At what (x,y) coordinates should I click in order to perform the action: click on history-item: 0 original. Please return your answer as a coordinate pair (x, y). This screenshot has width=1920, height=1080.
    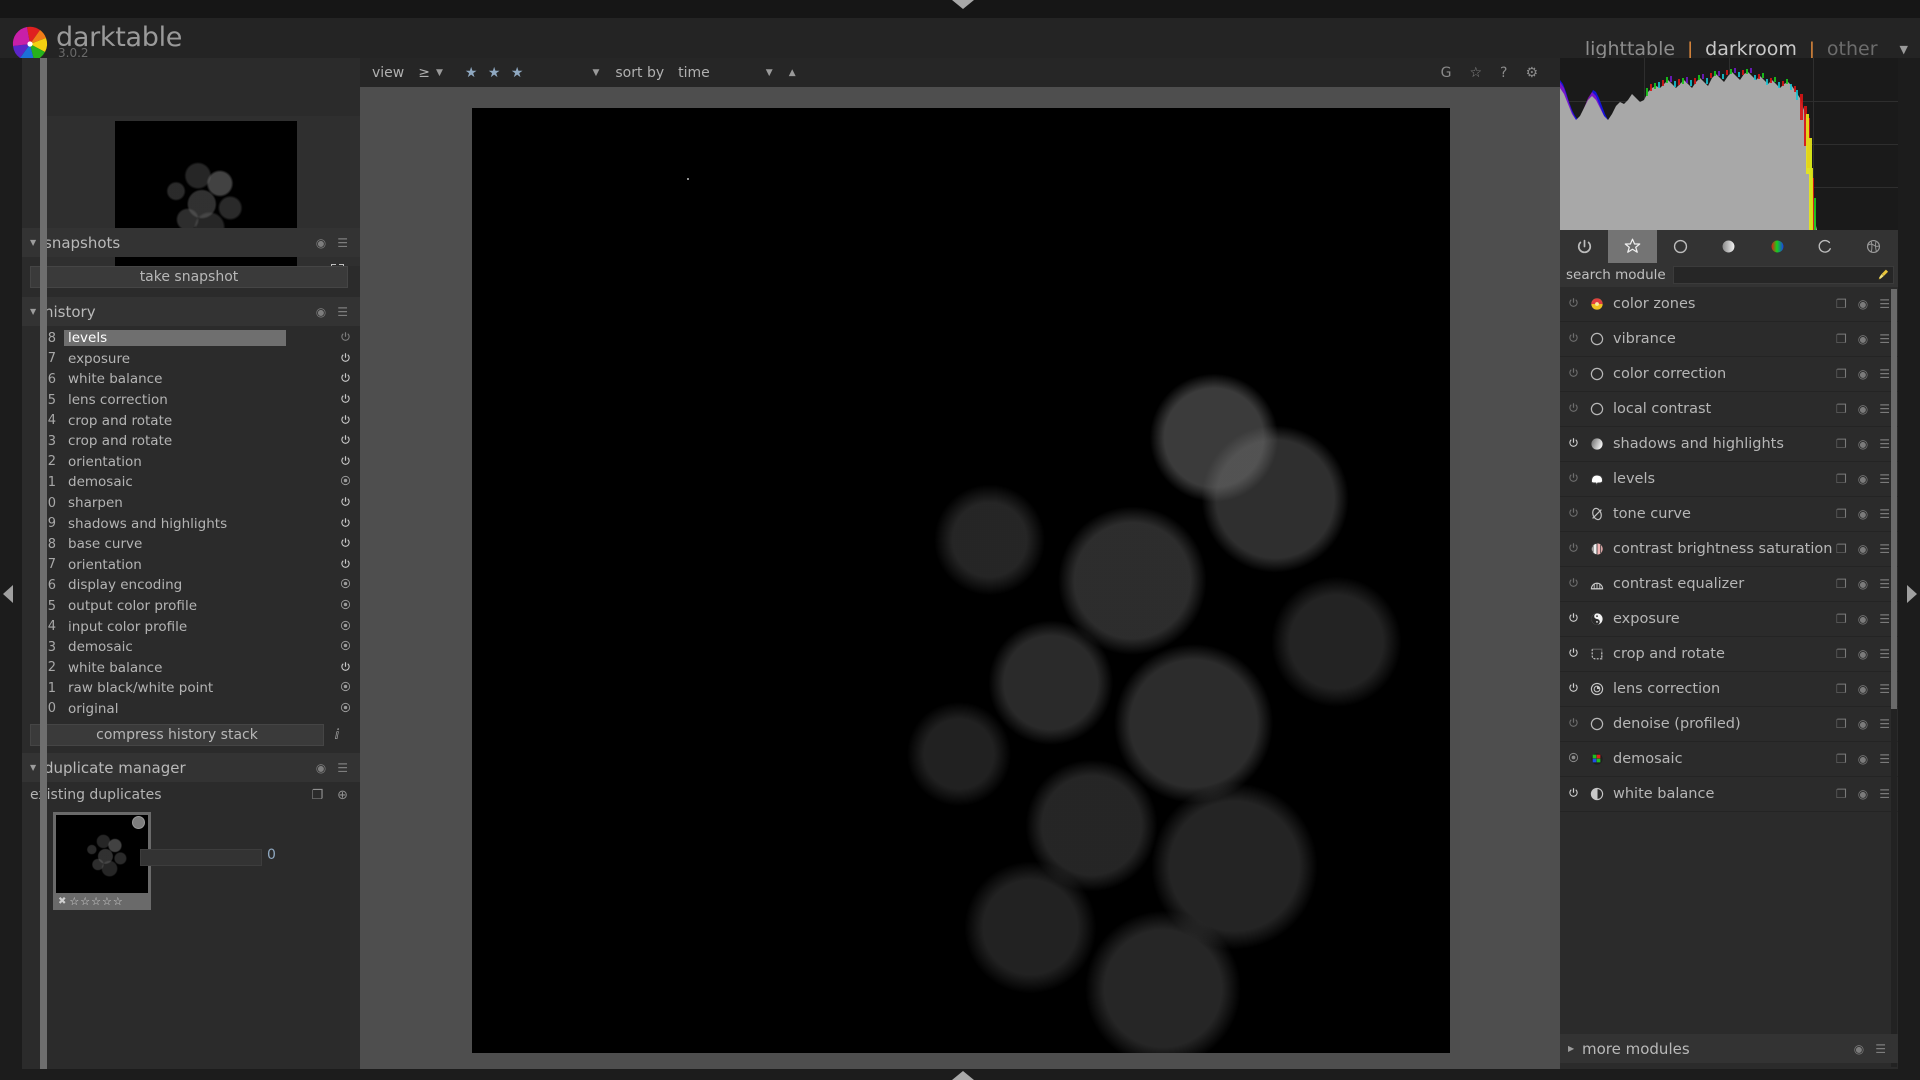
    Looking at the image, I should click on (191, 709).